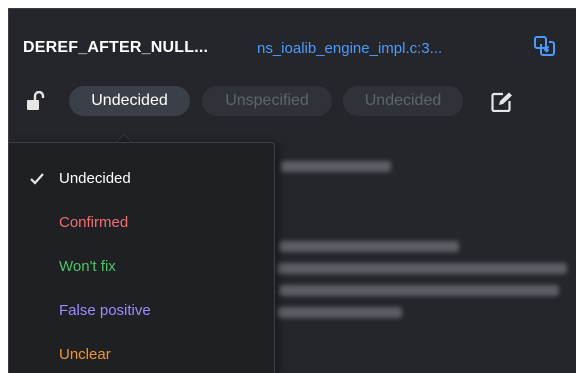 This screenshot has width=576, height=373. Describe the element at coordinates (502, 102) in the screenshot. I see `edit-square-icon` at that location.